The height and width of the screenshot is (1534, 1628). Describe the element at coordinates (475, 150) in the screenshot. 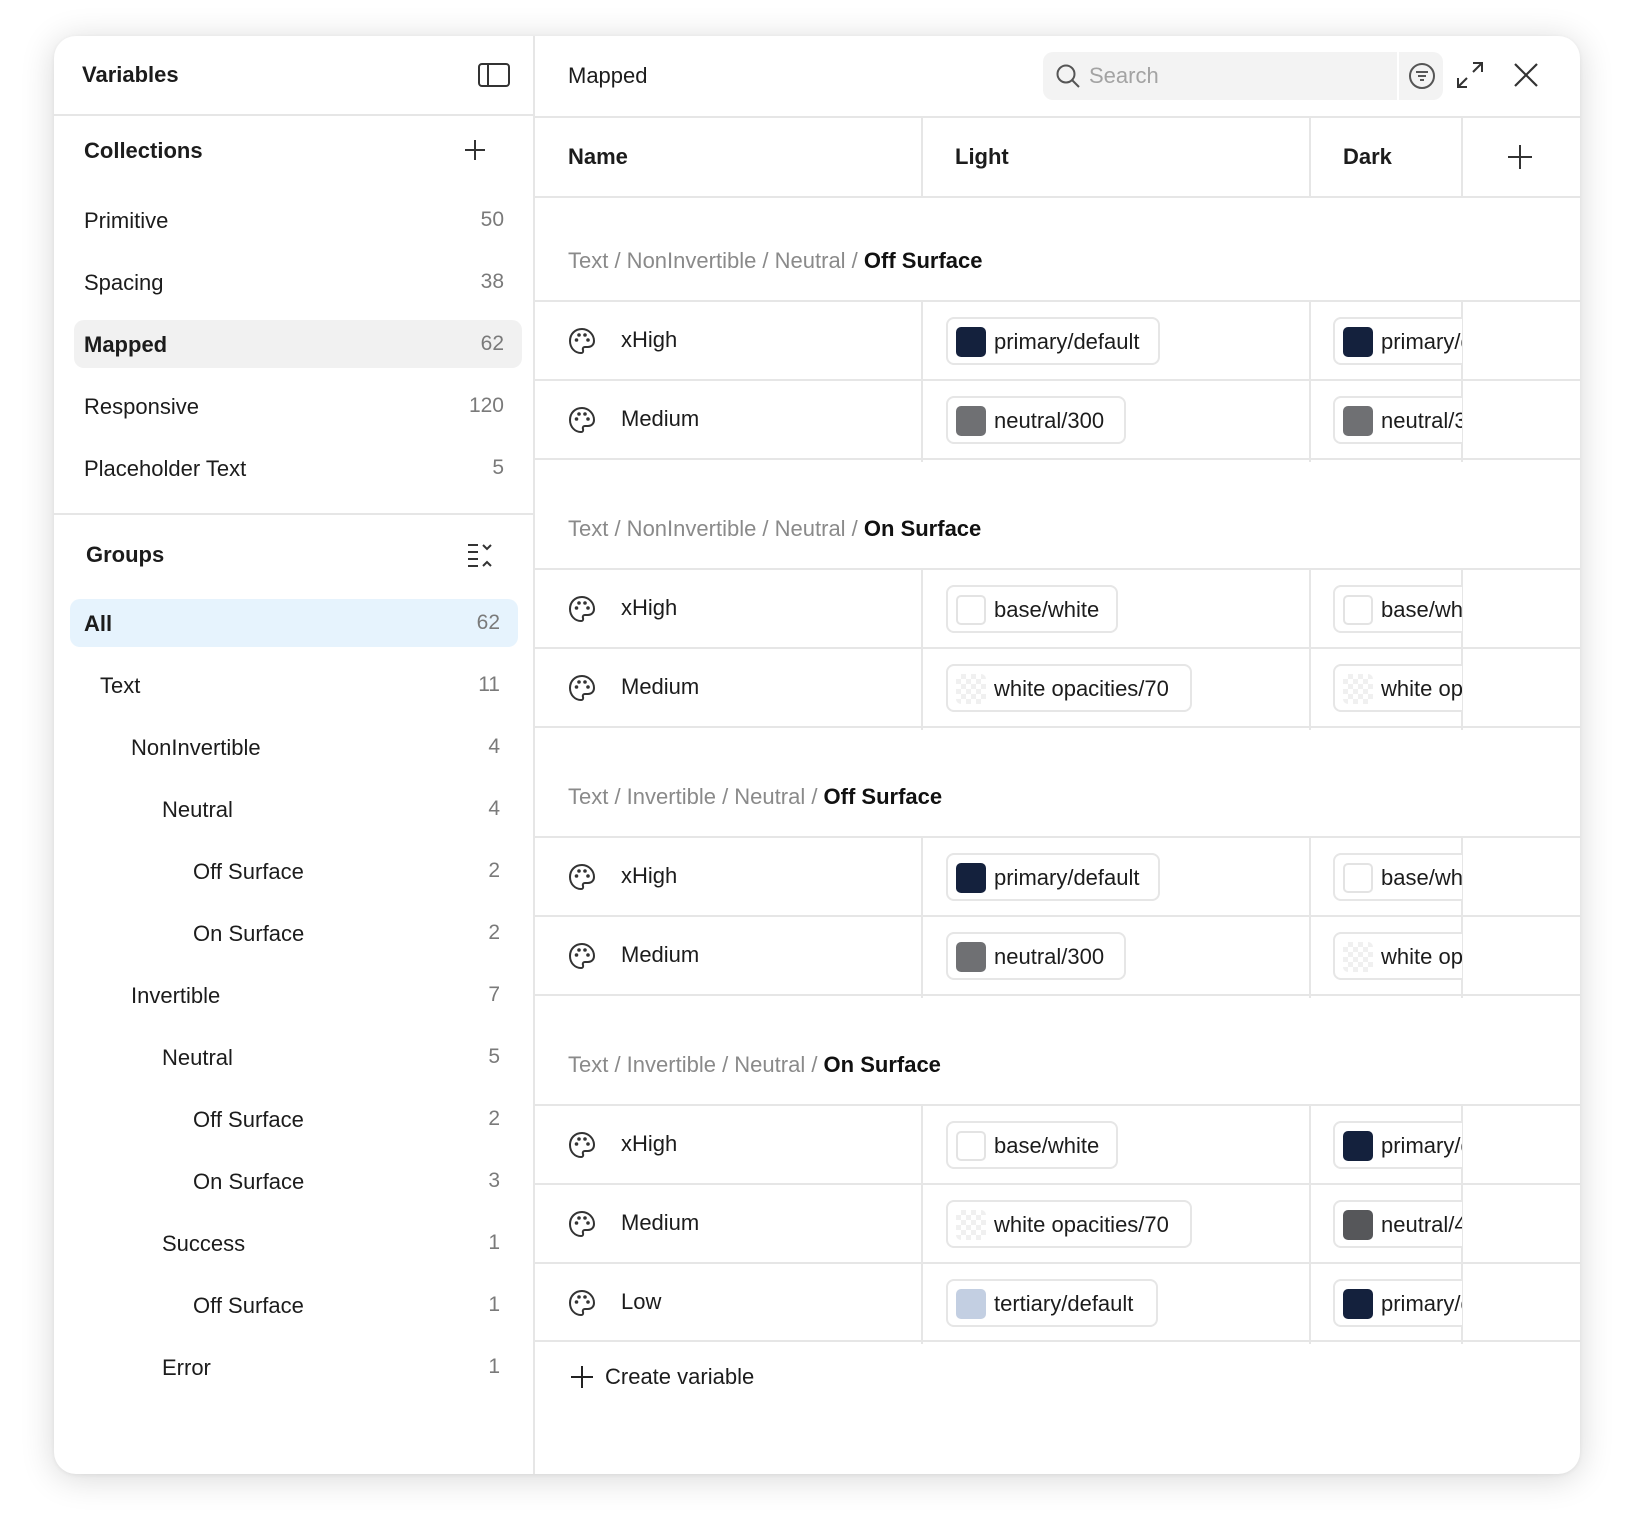

I see `add-collection-plus-icon` at that location.